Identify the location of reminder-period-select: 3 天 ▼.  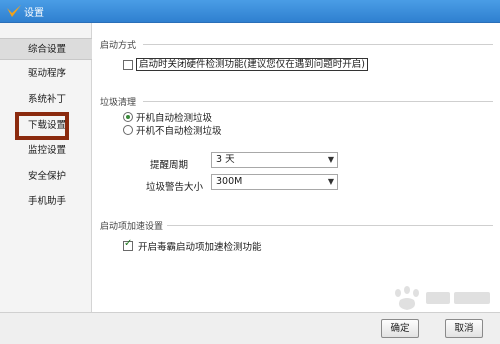
(274, 160).